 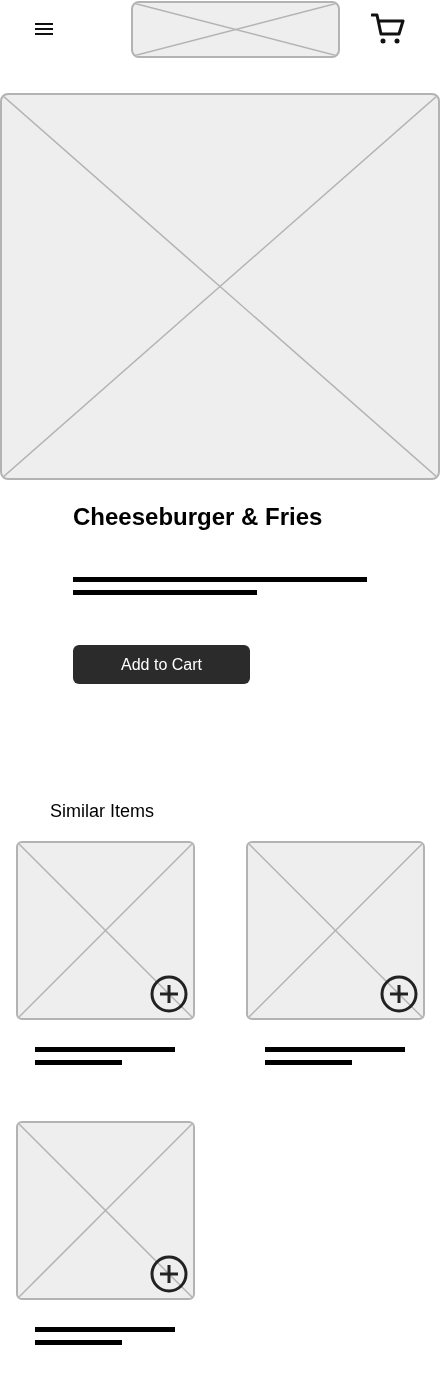 I want to click on cart-icon, so click(x=388, y=29).